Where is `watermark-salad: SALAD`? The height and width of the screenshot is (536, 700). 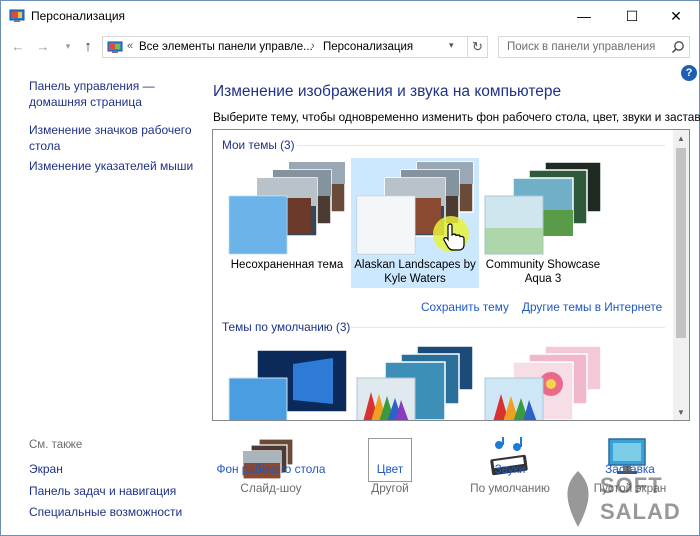
watermark-salad: SALAD is located at coordinates (640, 511).